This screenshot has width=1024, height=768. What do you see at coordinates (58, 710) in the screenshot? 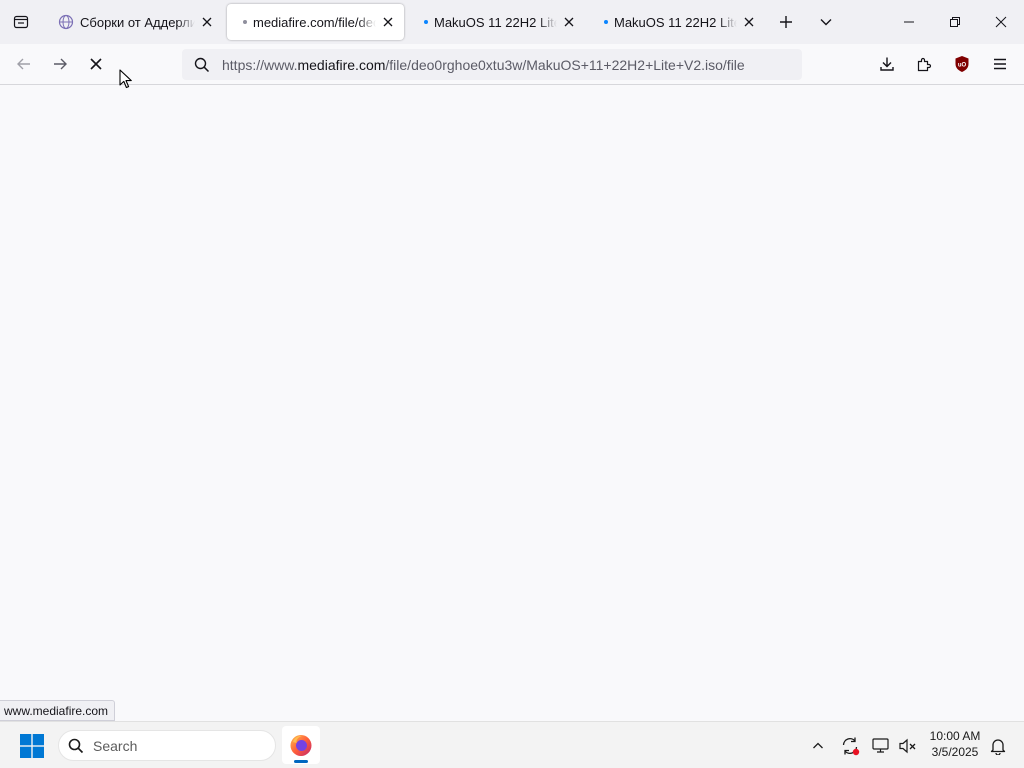
I see `status-link-preview: www.mediafire.com` at bounding box center [58, 710].